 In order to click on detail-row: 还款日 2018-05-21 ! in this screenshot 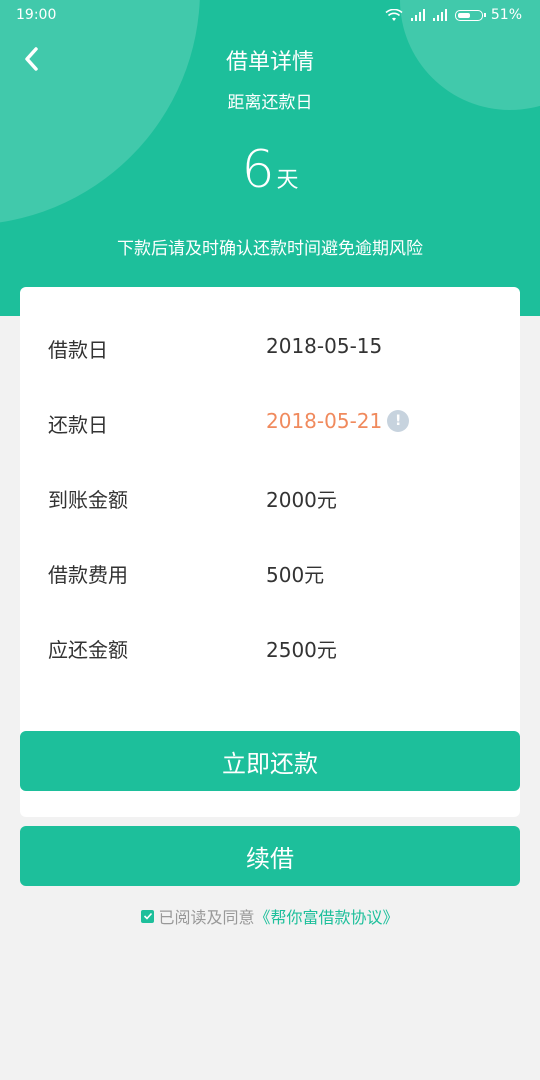, I will do `click(270, 424)`.